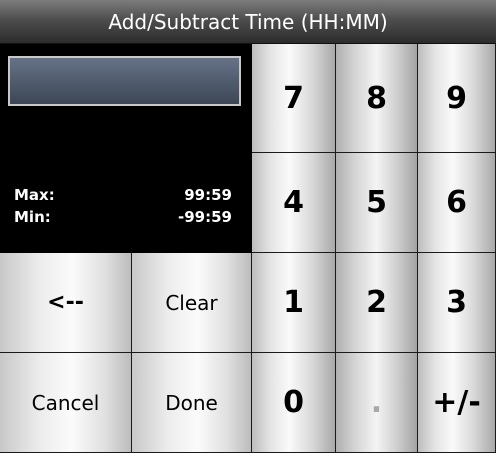 The height and width of the screenshot is (453, 496). Describe the element at coordinates (66, 403) in the screenshot. I see `cancel-button: Cancel` at that location.